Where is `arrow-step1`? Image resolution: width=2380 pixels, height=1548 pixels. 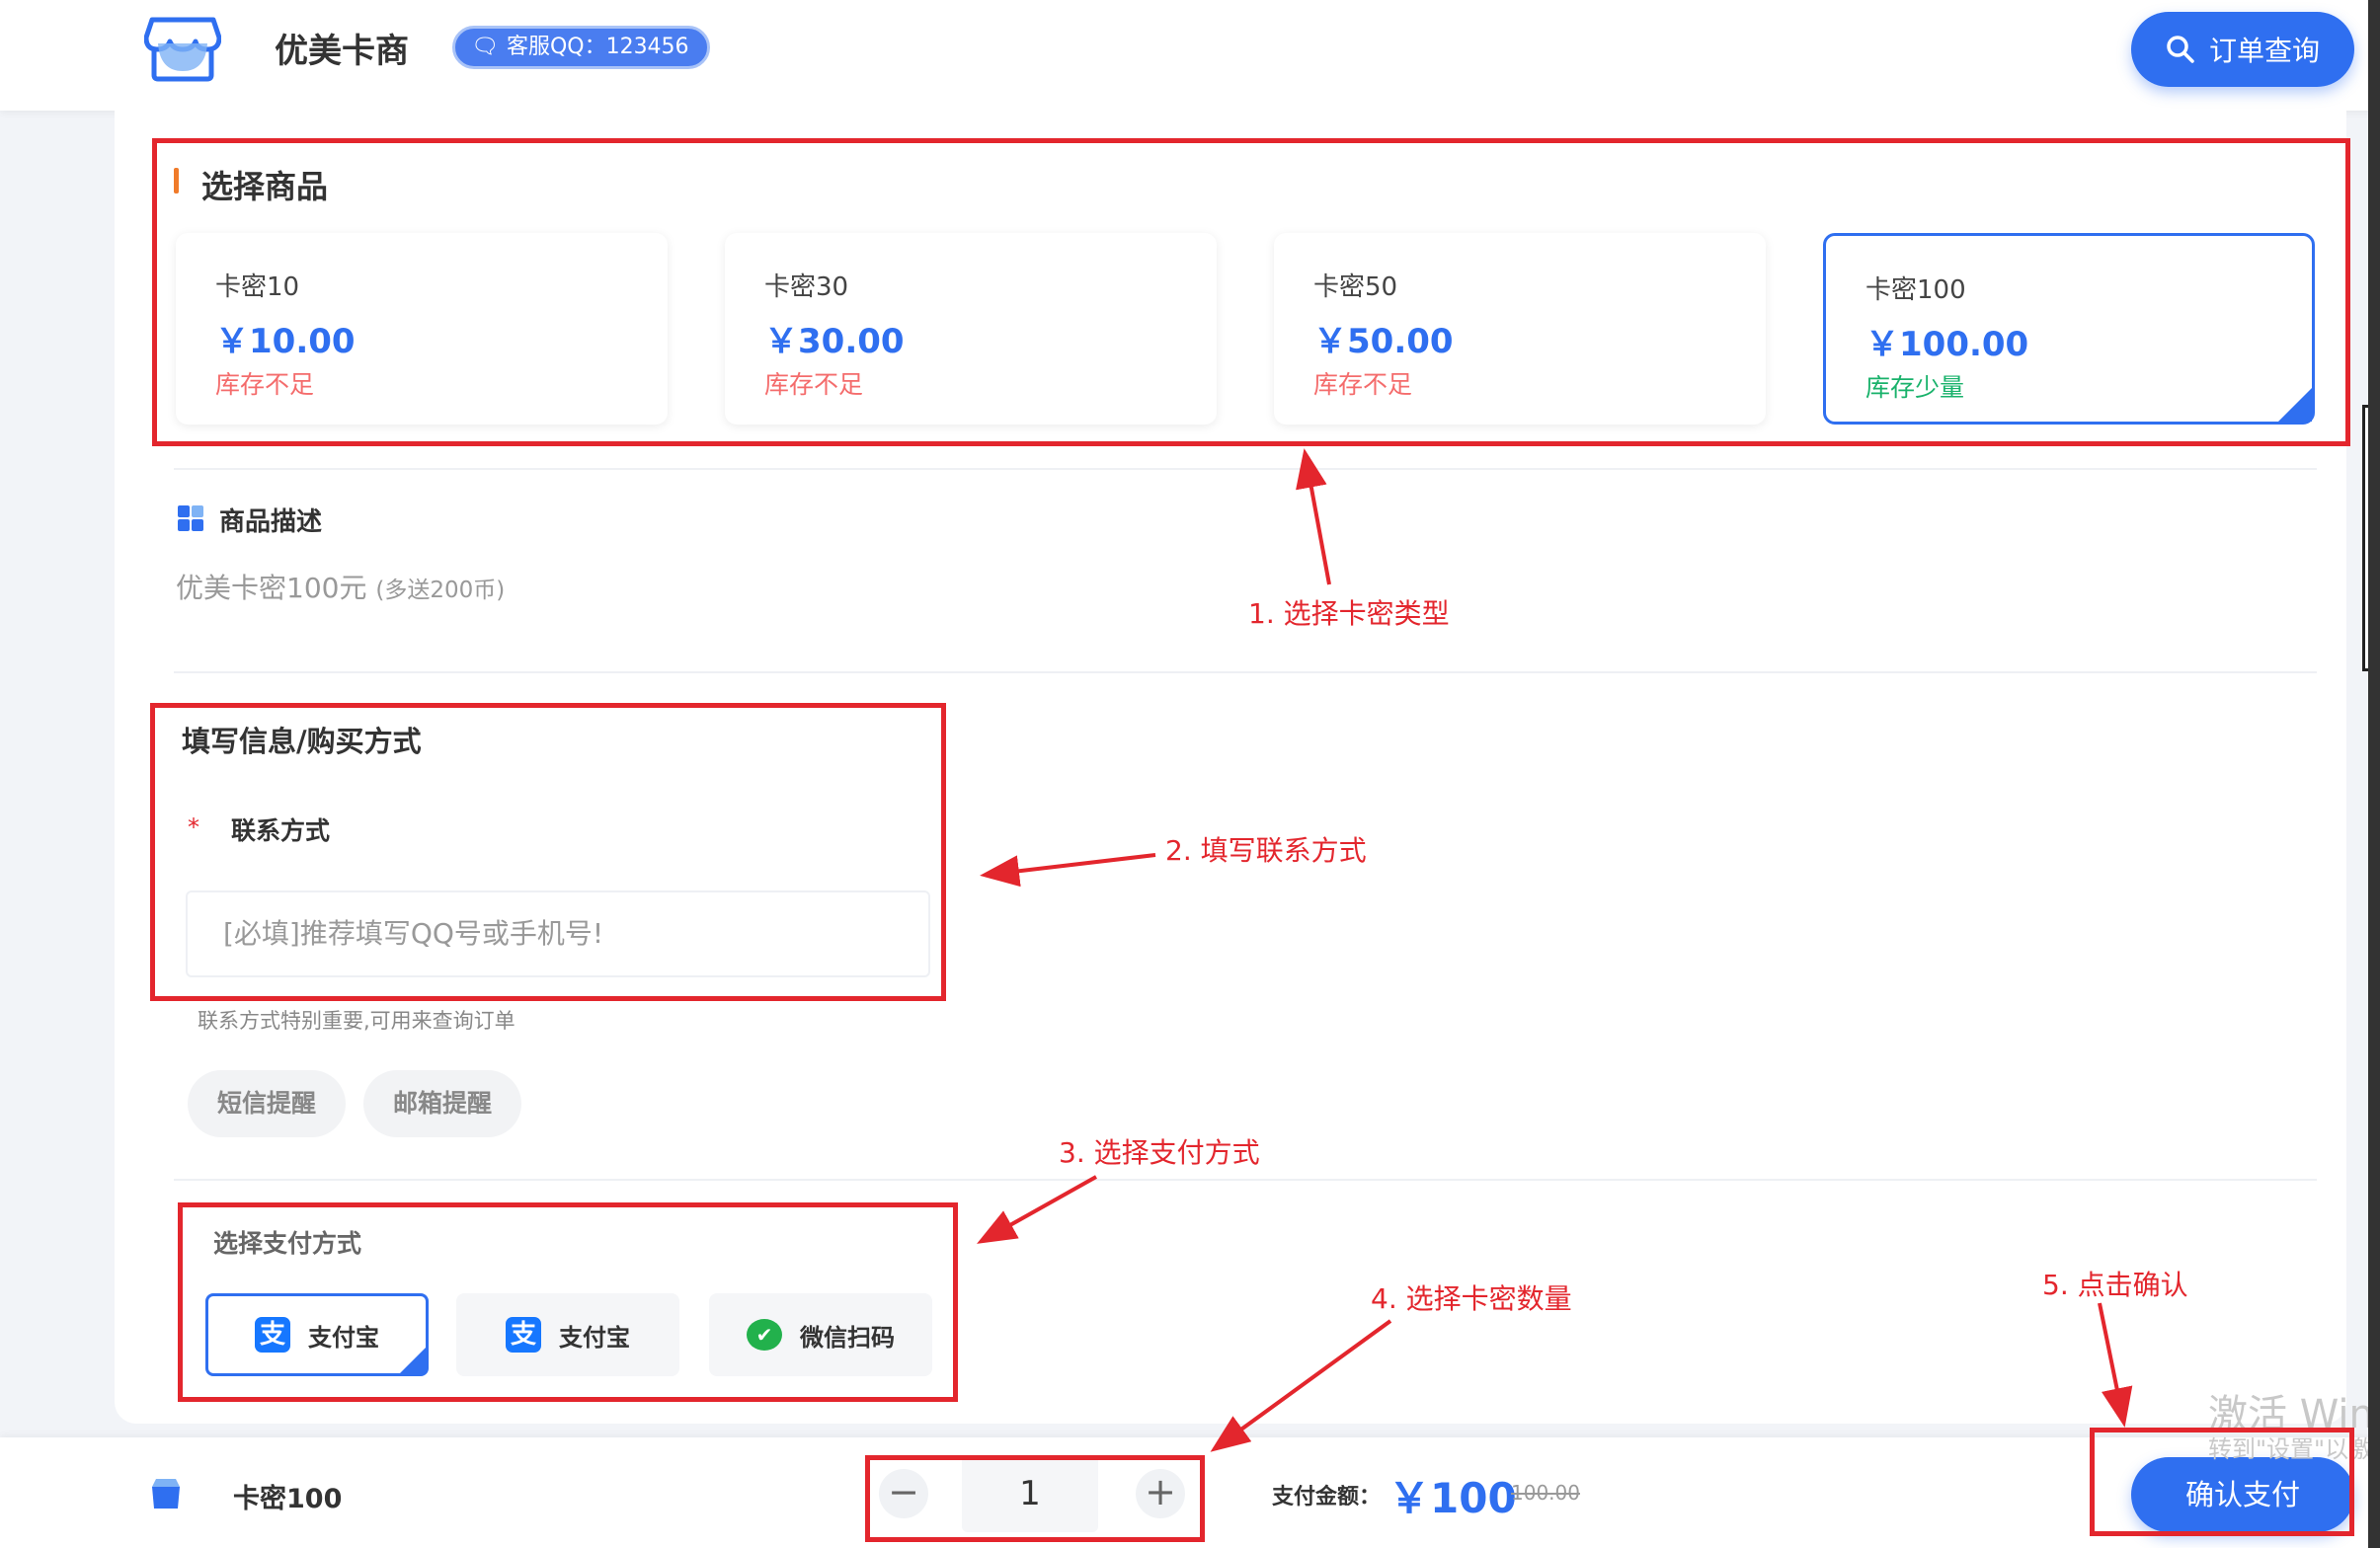
arrow-step1 is located at coordinates (1313, 516).